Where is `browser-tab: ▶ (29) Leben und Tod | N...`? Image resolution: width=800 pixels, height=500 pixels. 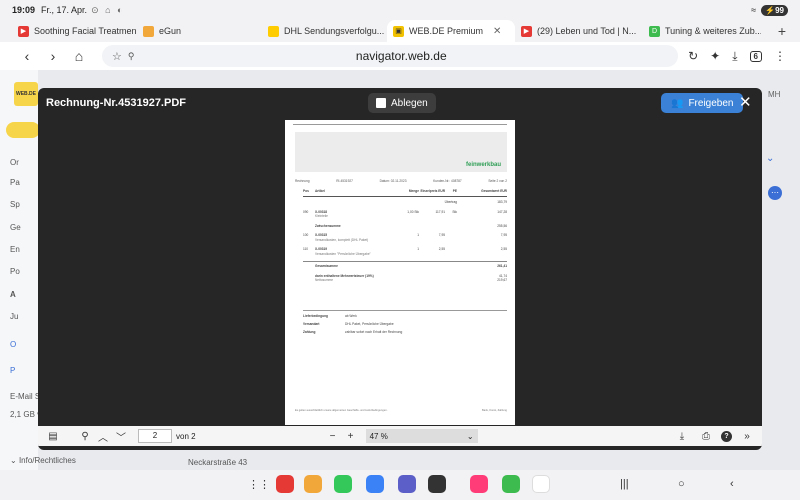 browser-tab: ▶ (29) Leben und Tod | N... is located at coordinates (579, 31).